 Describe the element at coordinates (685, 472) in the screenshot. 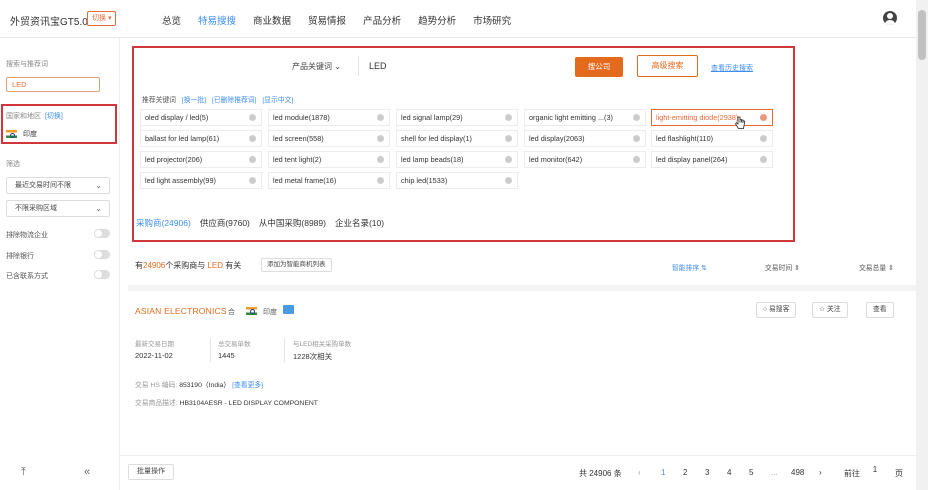

I see `page-number: 2` at that location.